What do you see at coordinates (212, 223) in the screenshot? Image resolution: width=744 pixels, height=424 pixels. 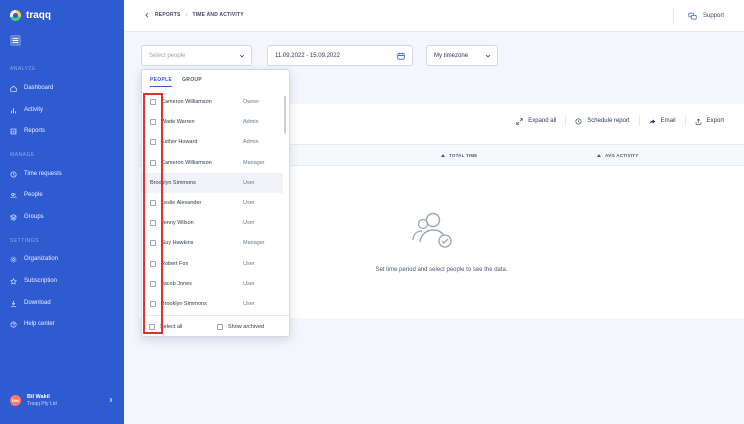 I see `list-item: Jenny Wilson User` at bounding box center [212, 223].